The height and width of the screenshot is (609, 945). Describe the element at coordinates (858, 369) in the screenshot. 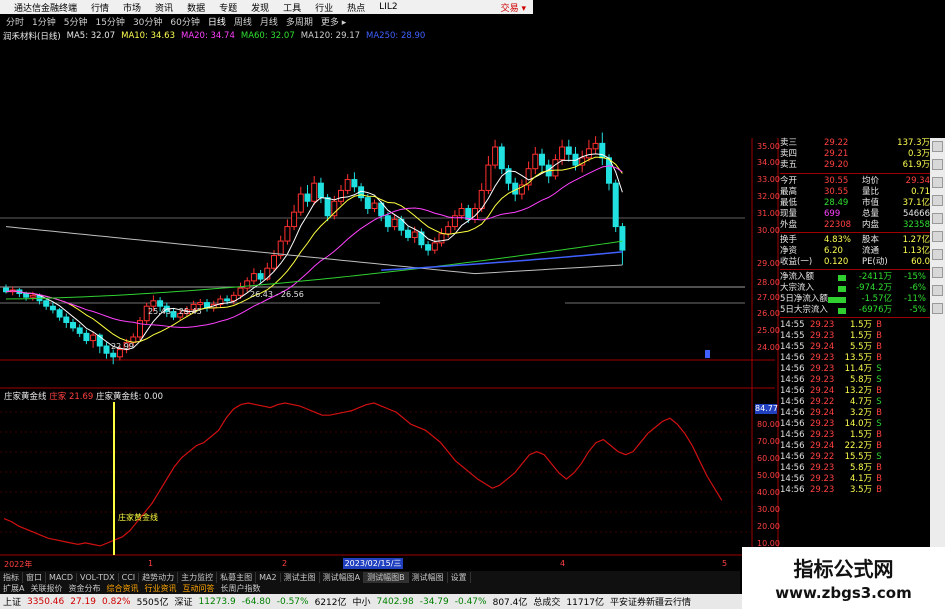

I see `tick-volume: 11.4万` at that location.